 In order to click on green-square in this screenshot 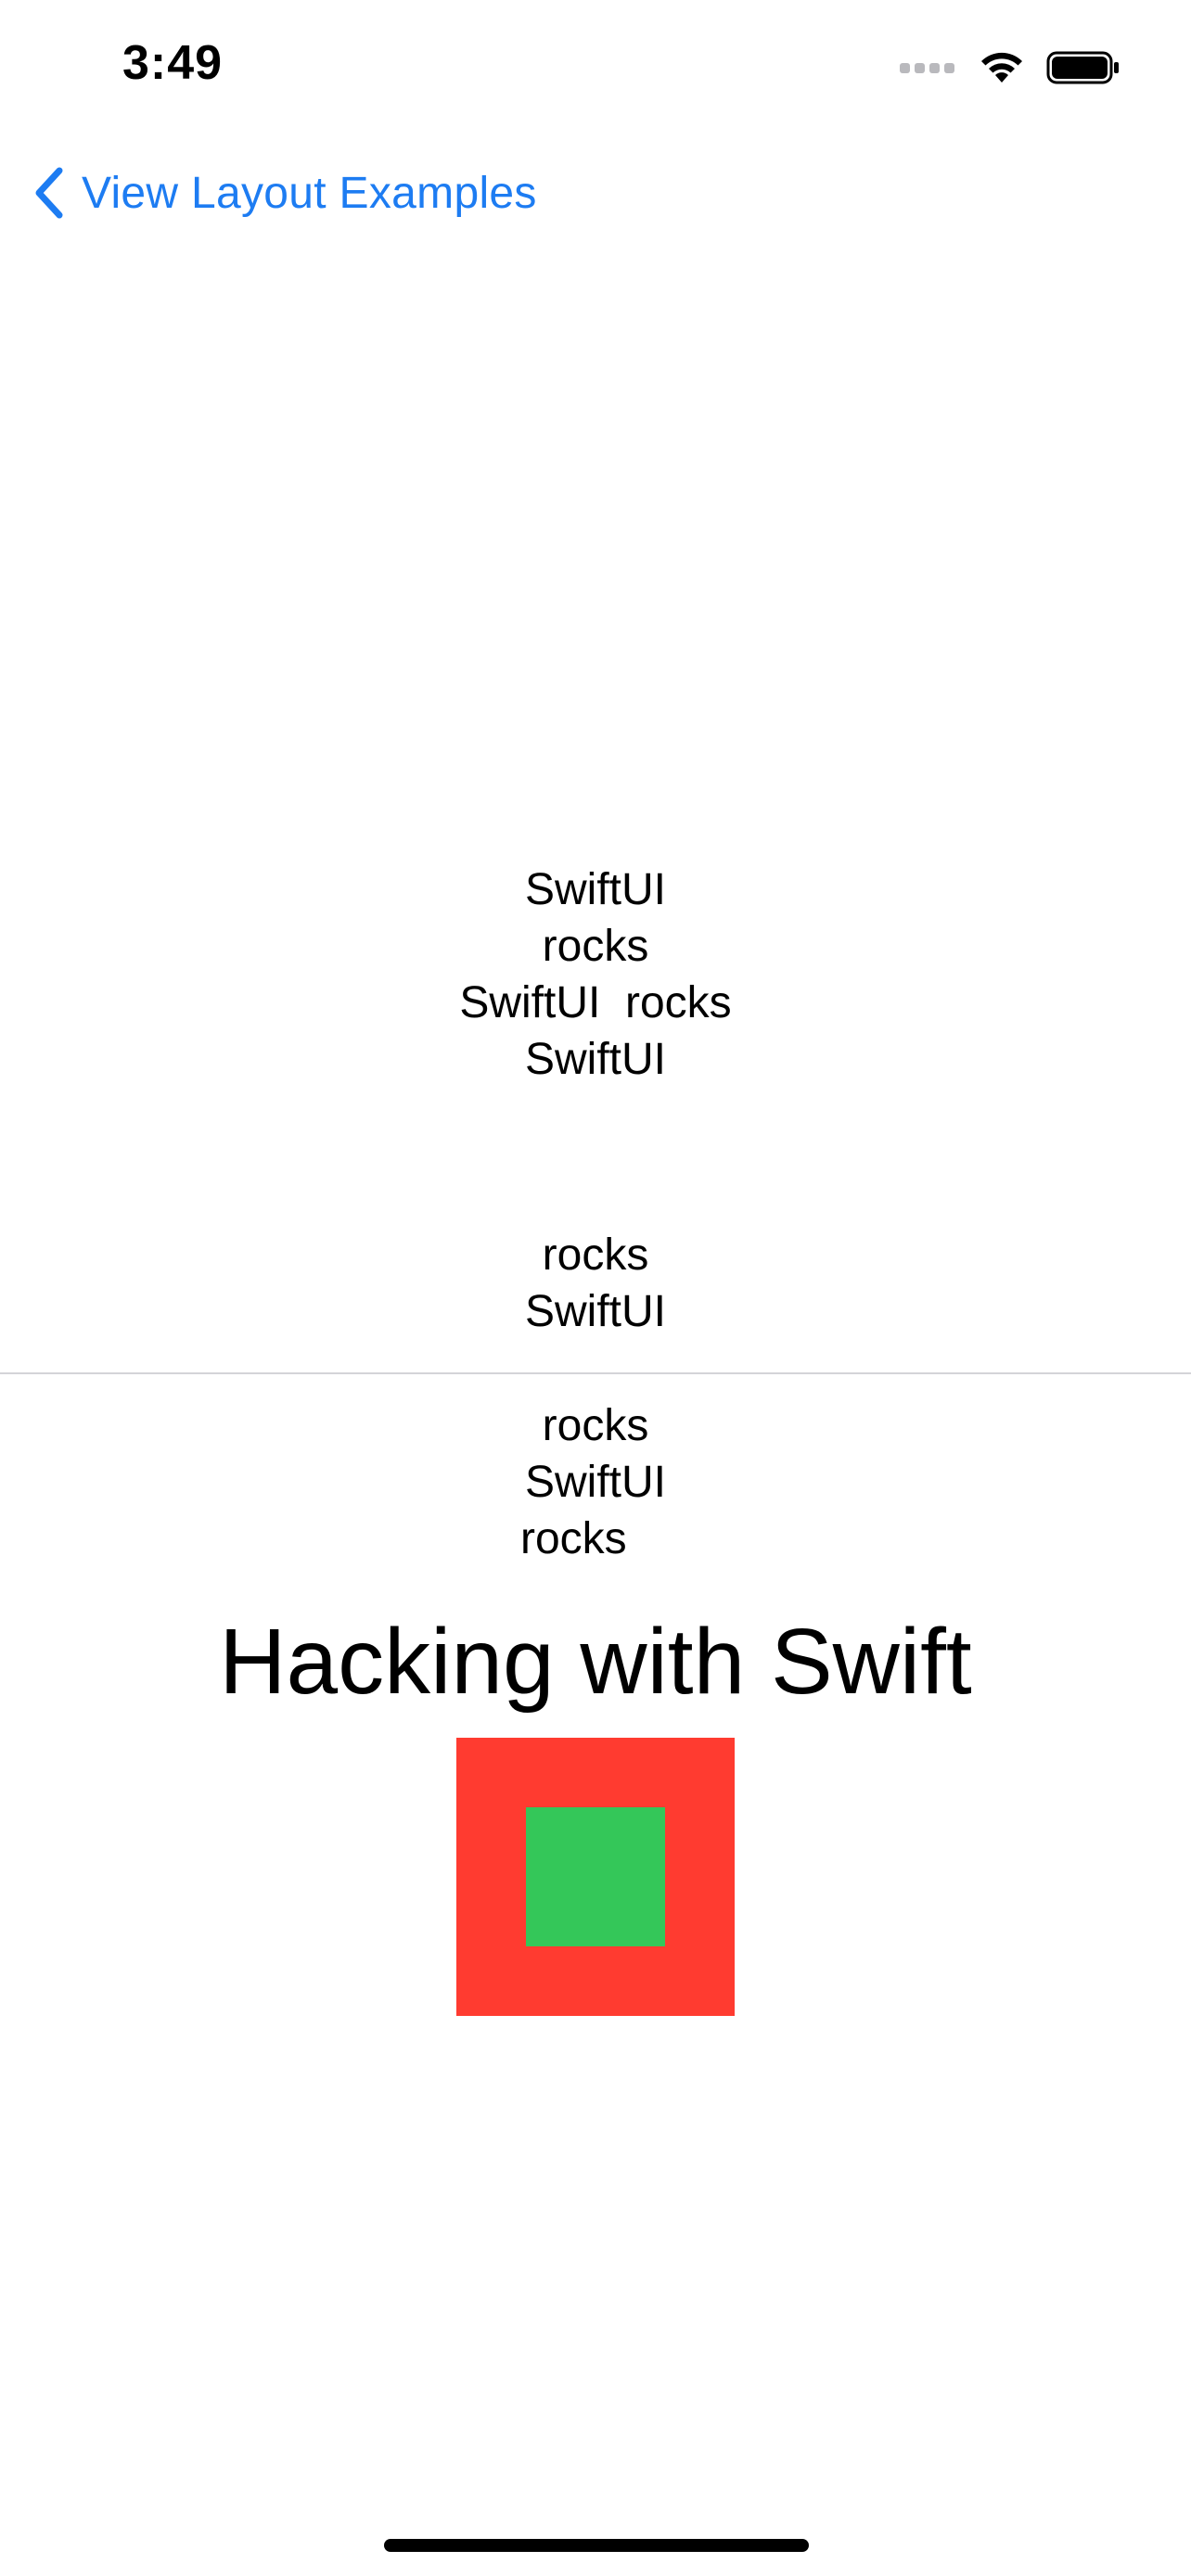, I will do `click(595, 1876)`.